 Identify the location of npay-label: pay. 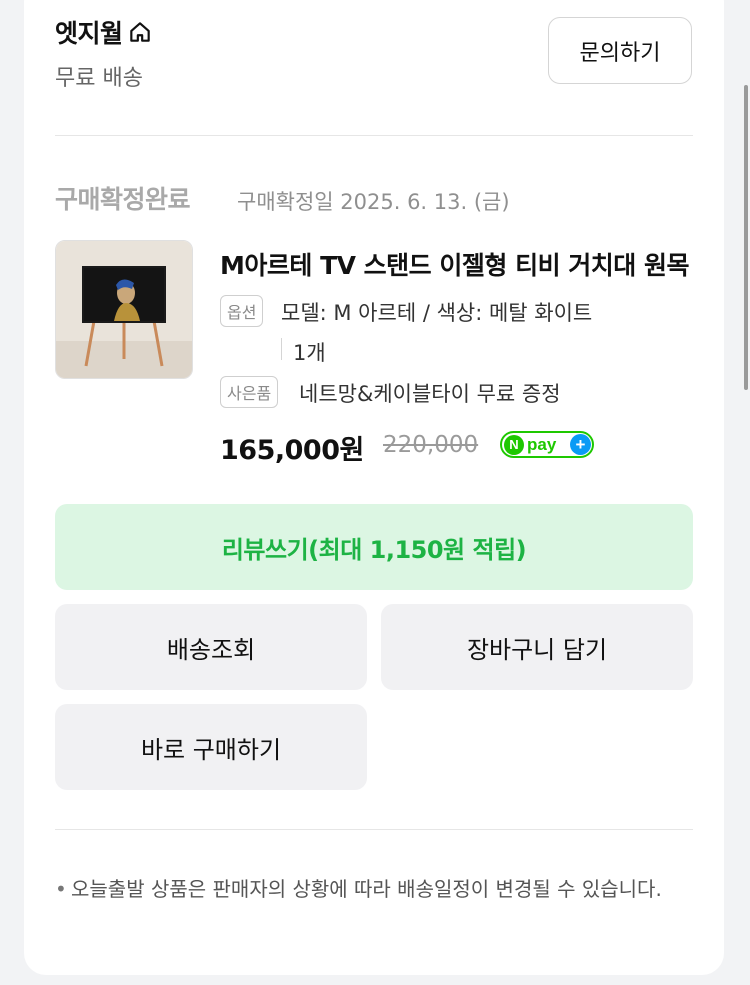
(542, 444).